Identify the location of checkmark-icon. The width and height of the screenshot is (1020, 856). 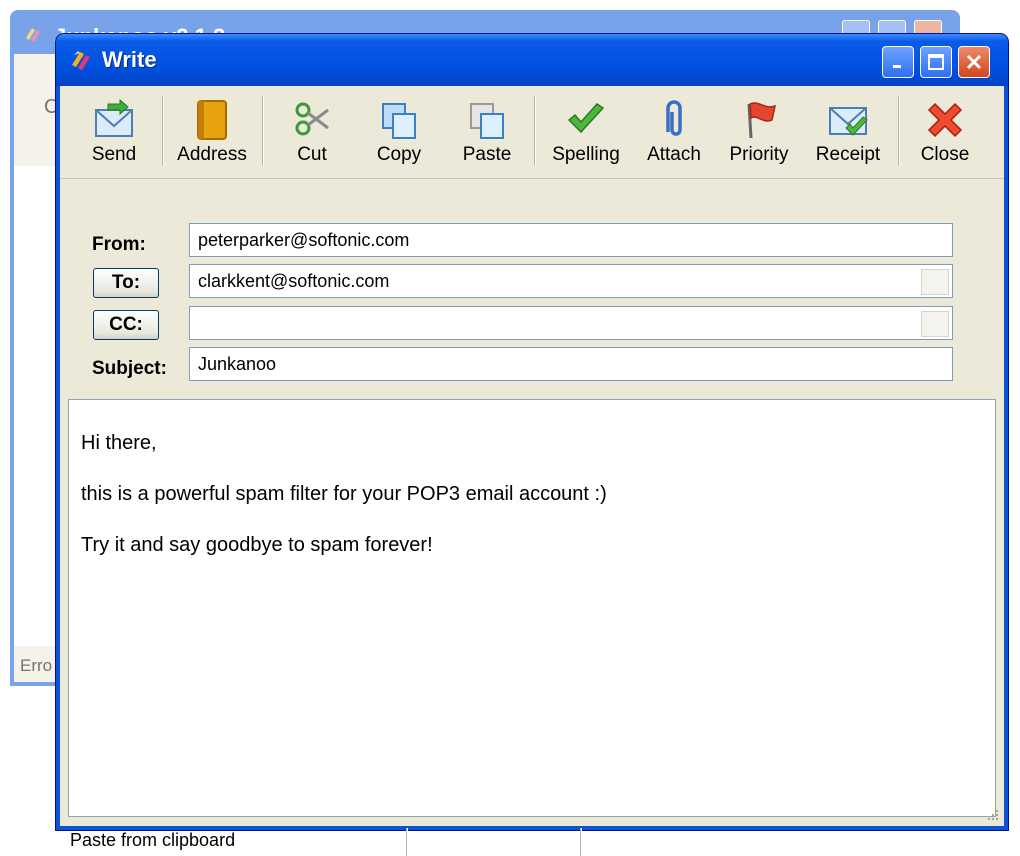
(586, 118).